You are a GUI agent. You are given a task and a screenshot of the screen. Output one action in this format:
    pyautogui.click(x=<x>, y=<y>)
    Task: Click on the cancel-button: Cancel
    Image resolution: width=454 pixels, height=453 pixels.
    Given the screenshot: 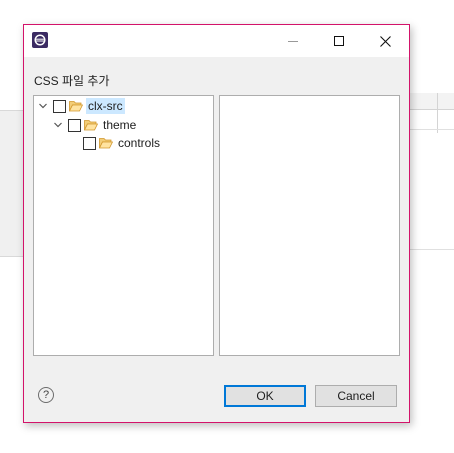 What is the action you would take?
    pyautogui.click(x=356, y=396)
    